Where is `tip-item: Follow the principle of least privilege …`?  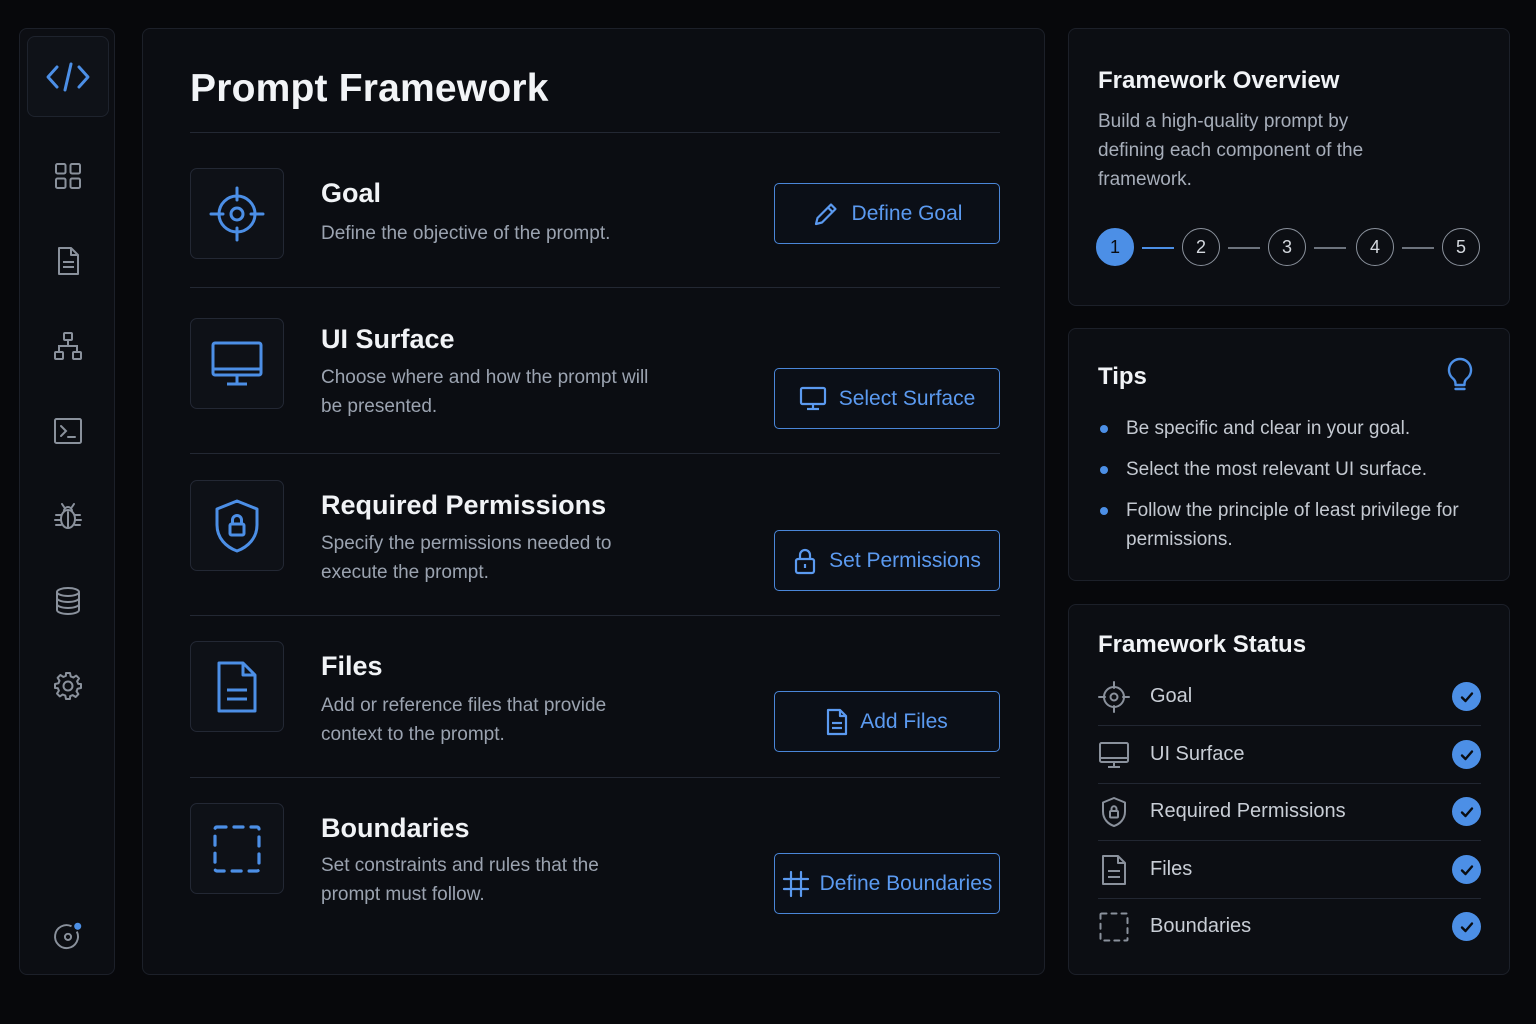 tip-item: Follow the principle of least privilege … is located at coordinates (1292, 525).